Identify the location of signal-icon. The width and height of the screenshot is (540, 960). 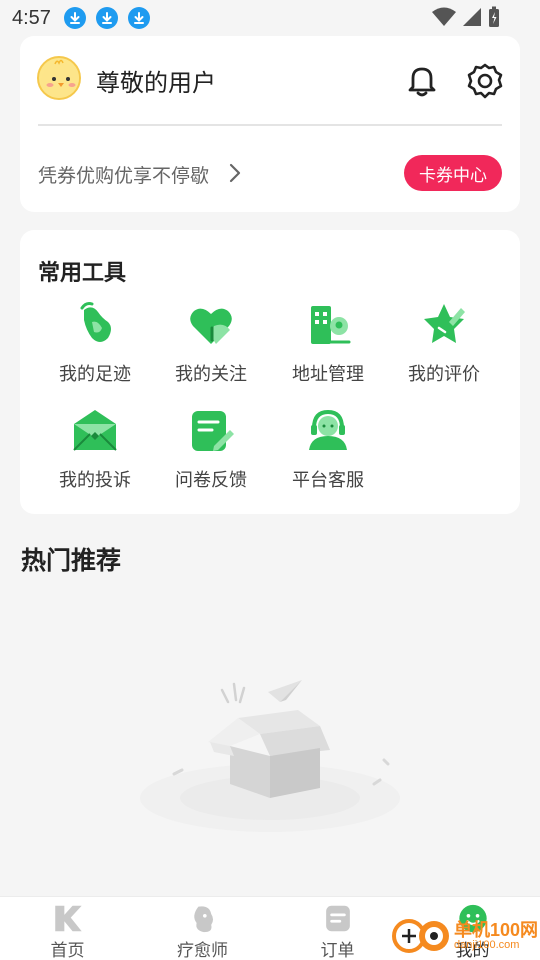
(472, 17).